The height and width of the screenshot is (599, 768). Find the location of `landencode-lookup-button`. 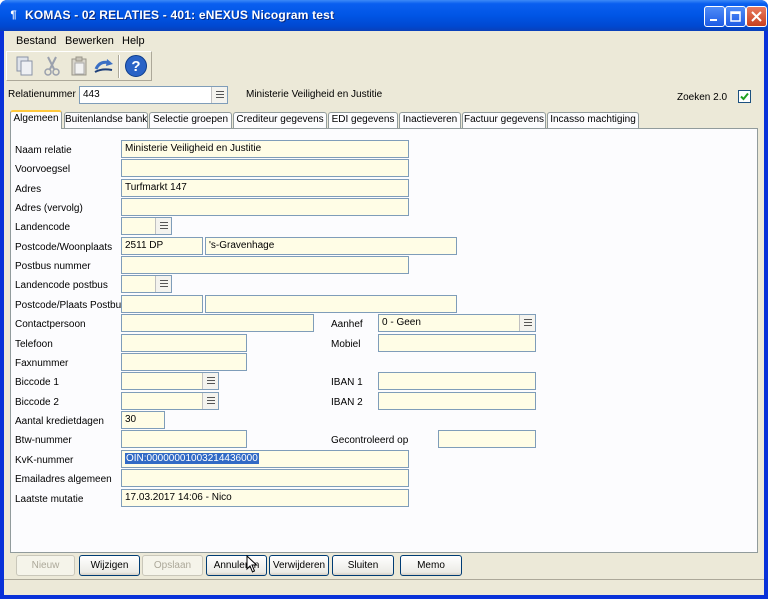

landencode-lookup-button is located at coordinates (163, 226).